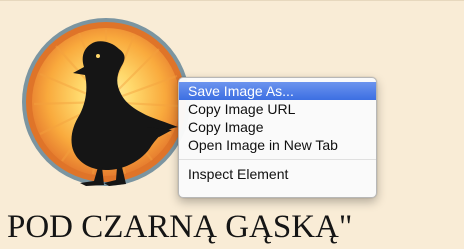  I want to click on page-title: POD CZARNĄ GĄSKĄ", so click(180, 227).